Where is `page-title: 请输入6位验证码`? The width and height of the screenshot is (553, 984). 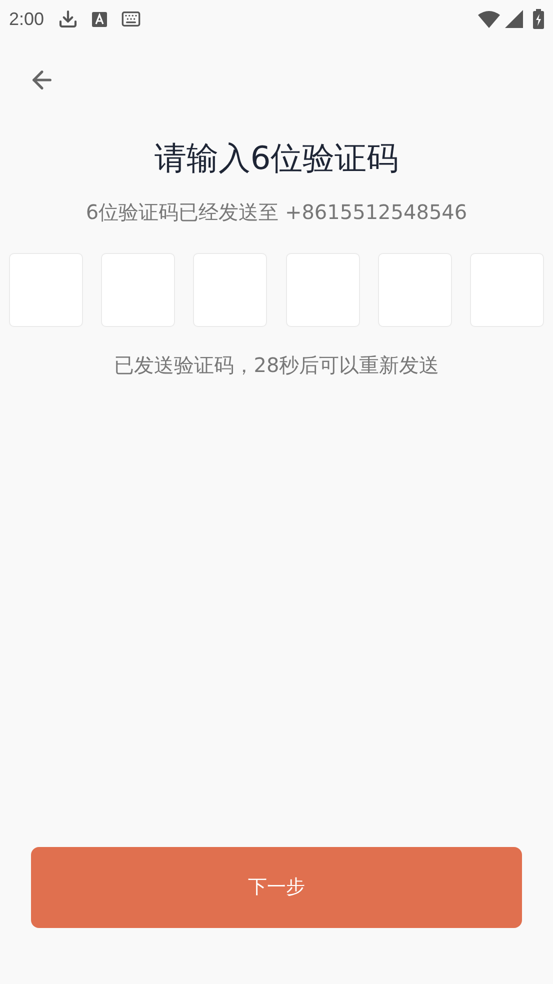
page-title: 请输入6位验证码 is located at coordinates (276, 158).